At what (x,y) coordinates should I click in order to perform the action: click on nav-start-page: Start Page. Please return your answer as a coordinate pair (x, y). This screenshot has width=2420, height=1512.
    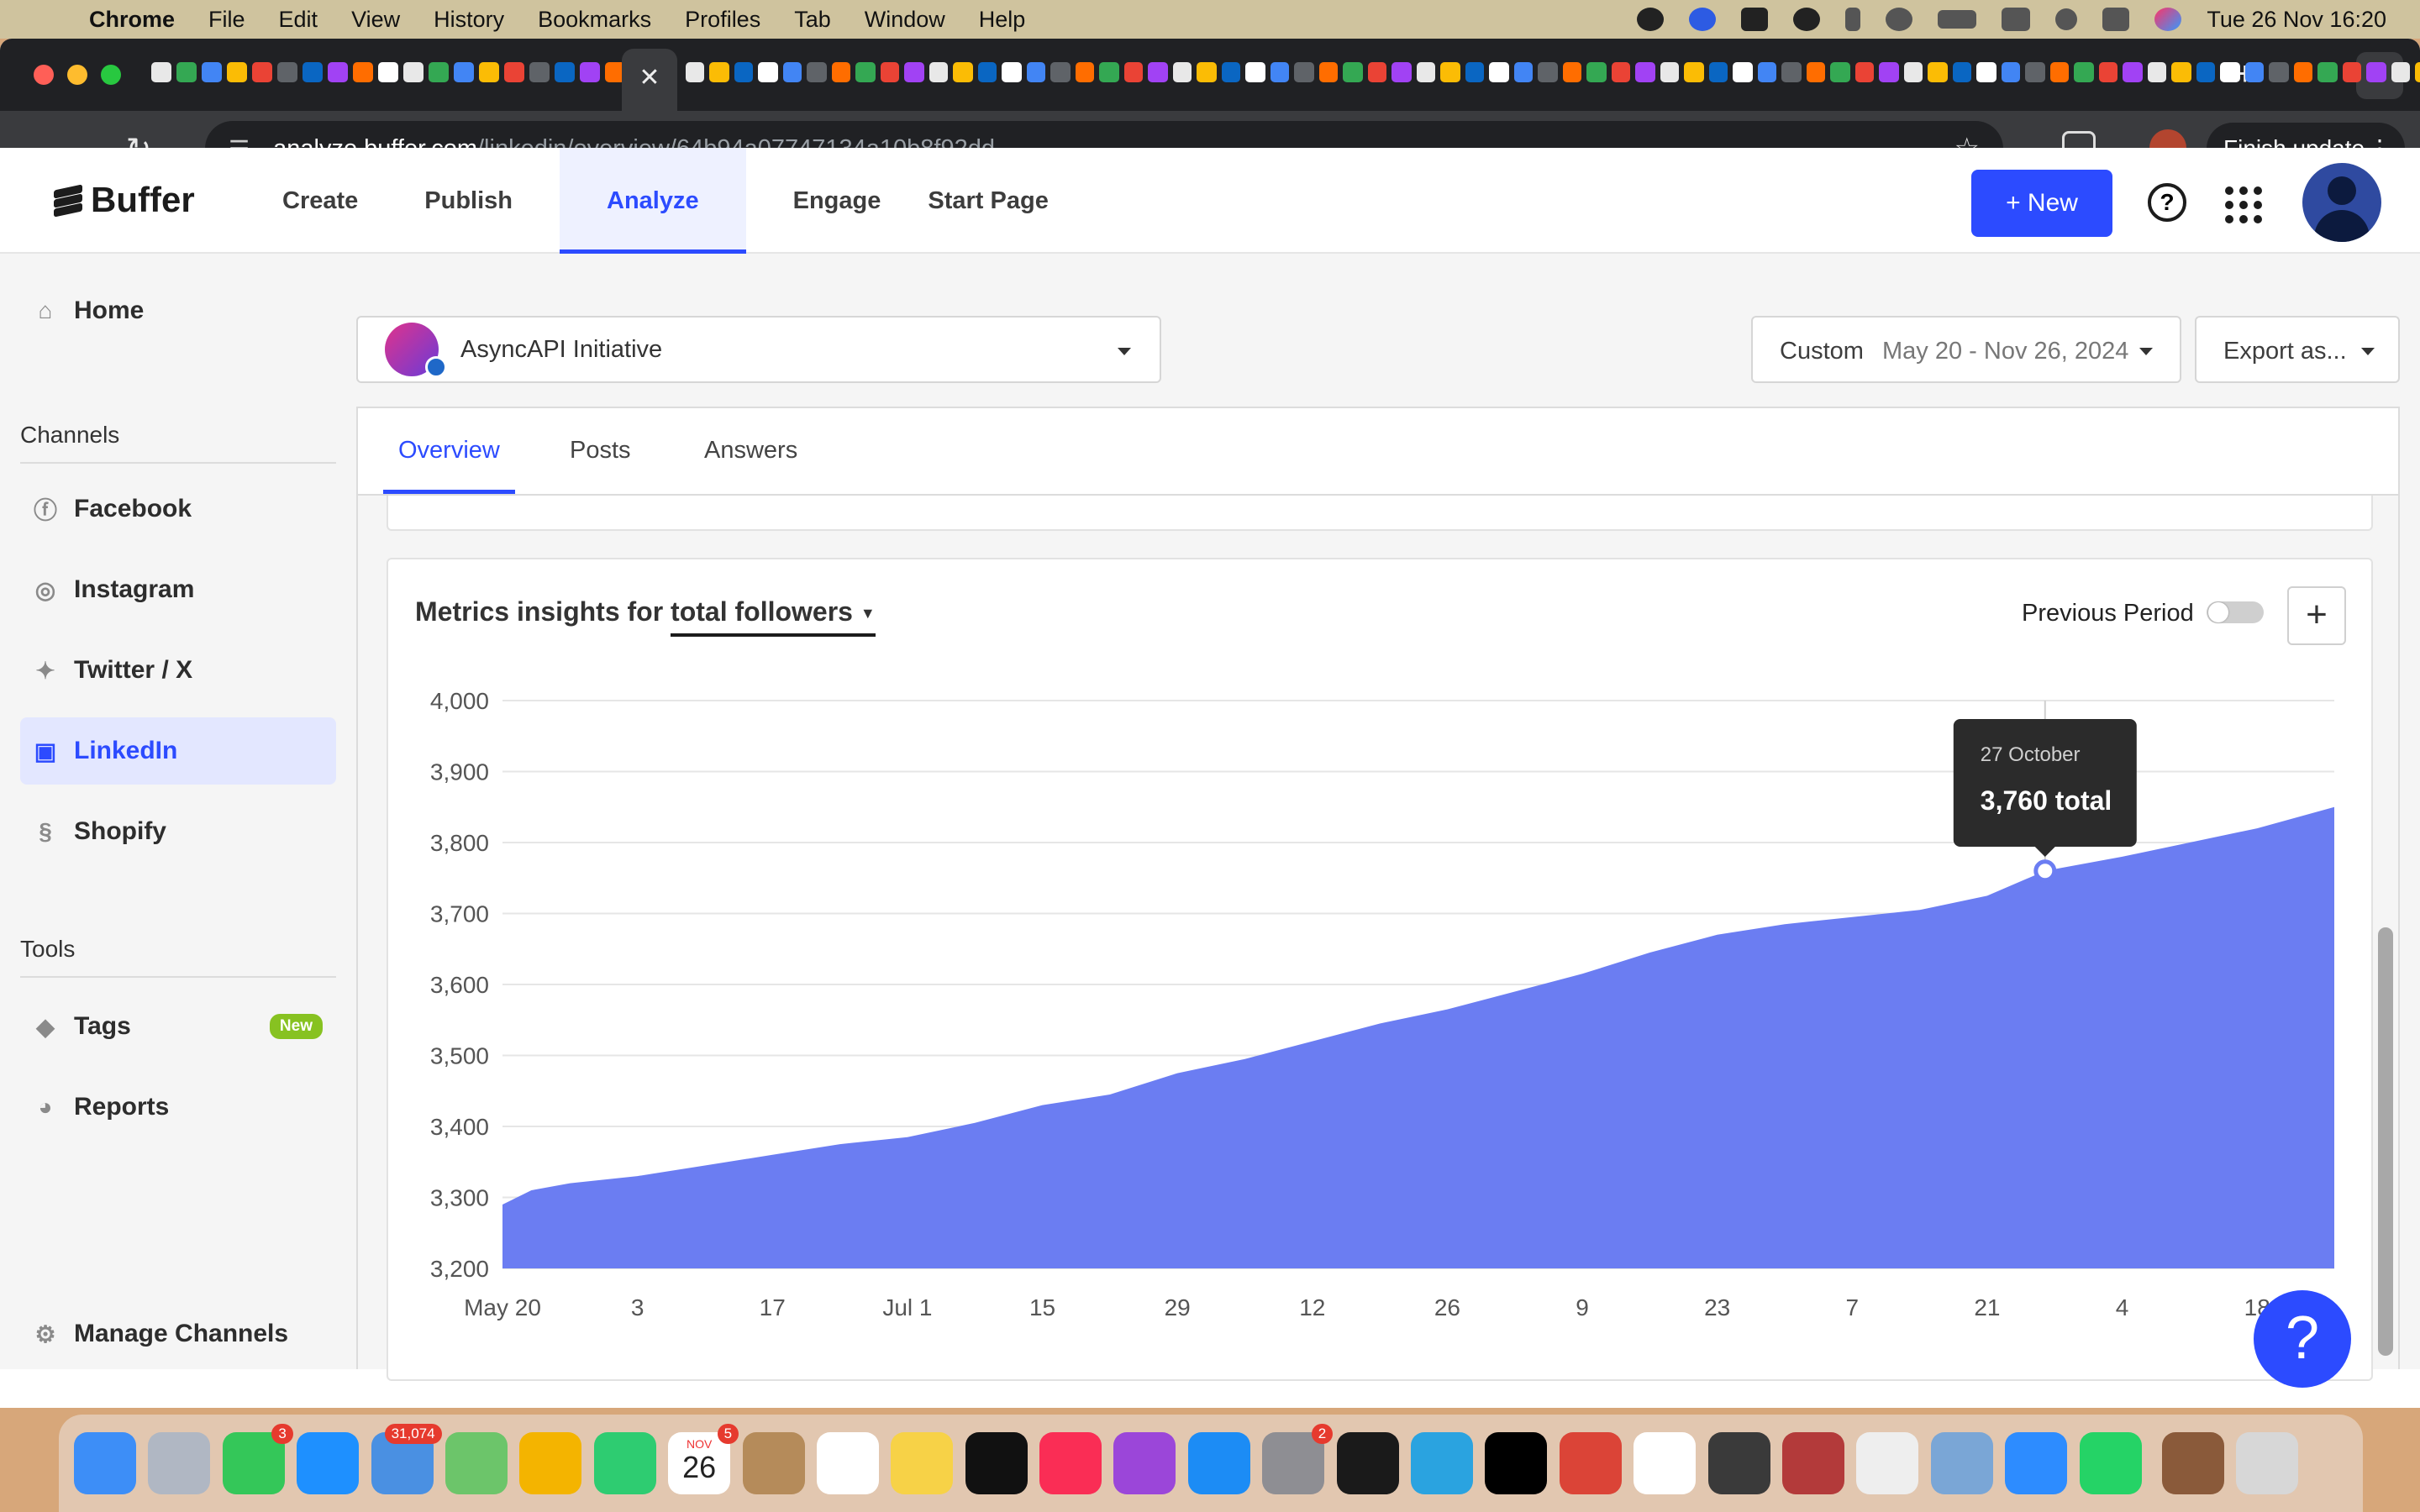
    Looking at the image, I should click on (1012, 201).